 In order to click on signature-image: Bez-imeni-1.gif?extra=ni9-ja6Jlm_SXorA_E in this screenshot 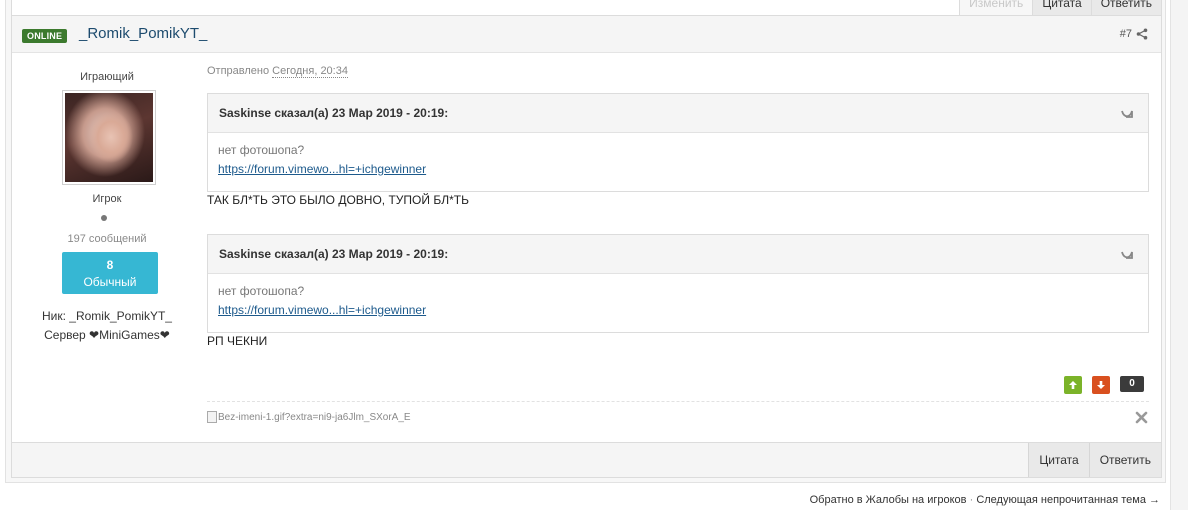, I will do `click(309, 417)`.